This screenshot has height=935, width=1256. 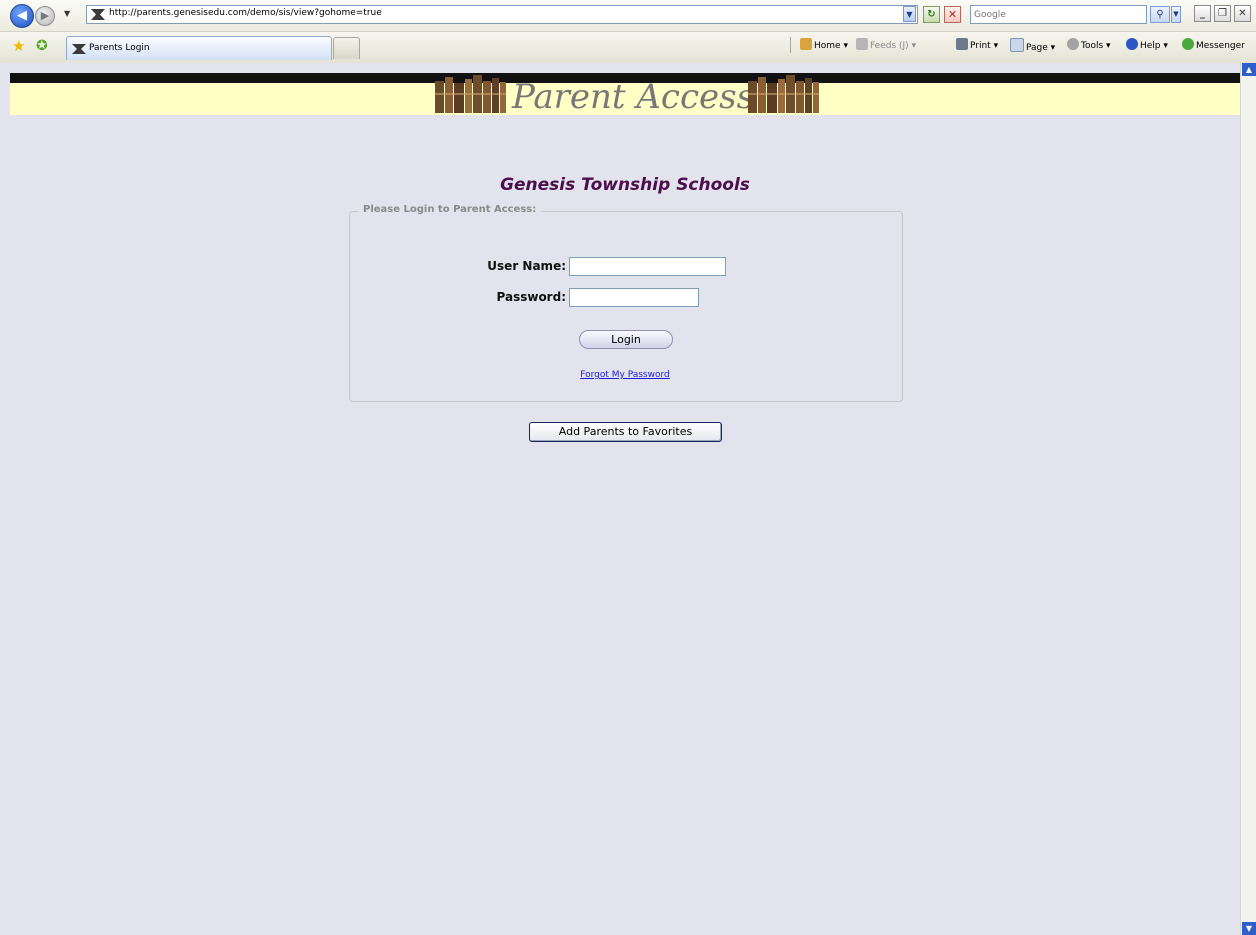 I want to click on forward-arrow-icon: ▶, so click(x=45, y=15).